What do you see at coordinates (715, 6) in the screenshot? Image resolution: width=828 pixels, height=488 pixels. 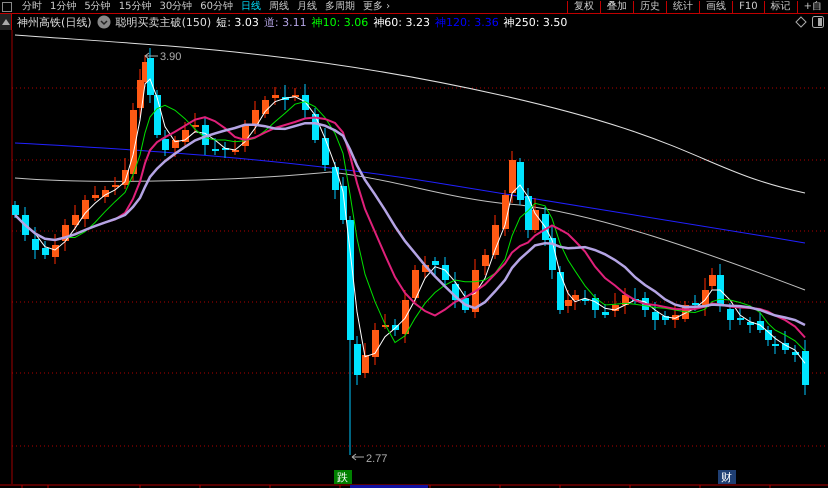 I see `toolbar-button: 画线` at bounding box center [715, 6].